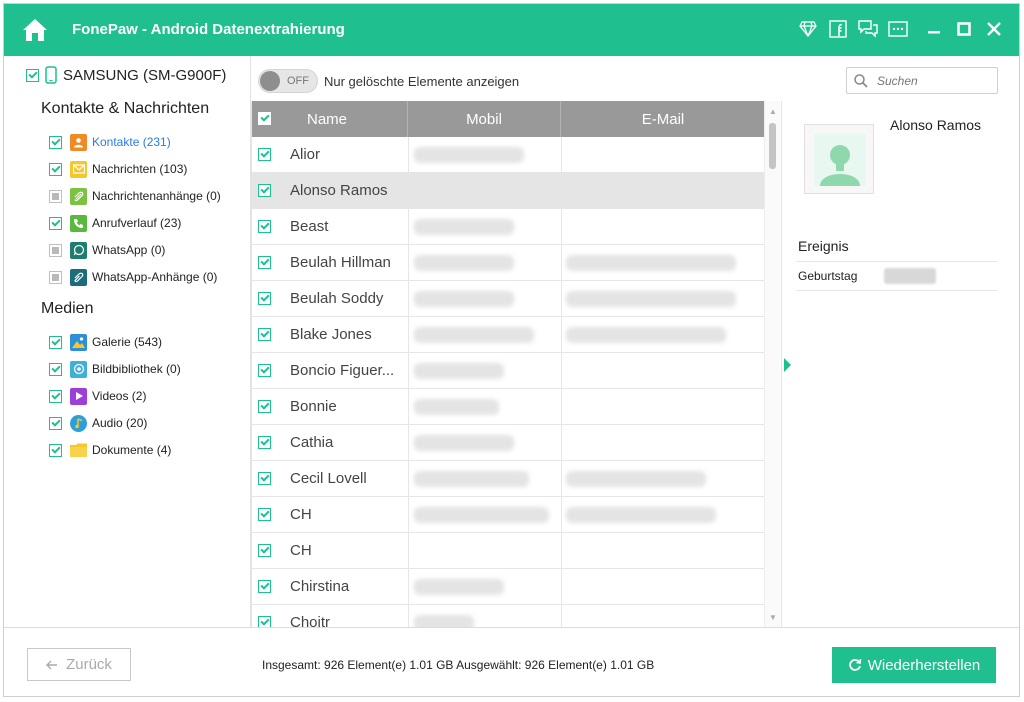  I want to click on header-email-cell: E-Mail, so click(662, 119).